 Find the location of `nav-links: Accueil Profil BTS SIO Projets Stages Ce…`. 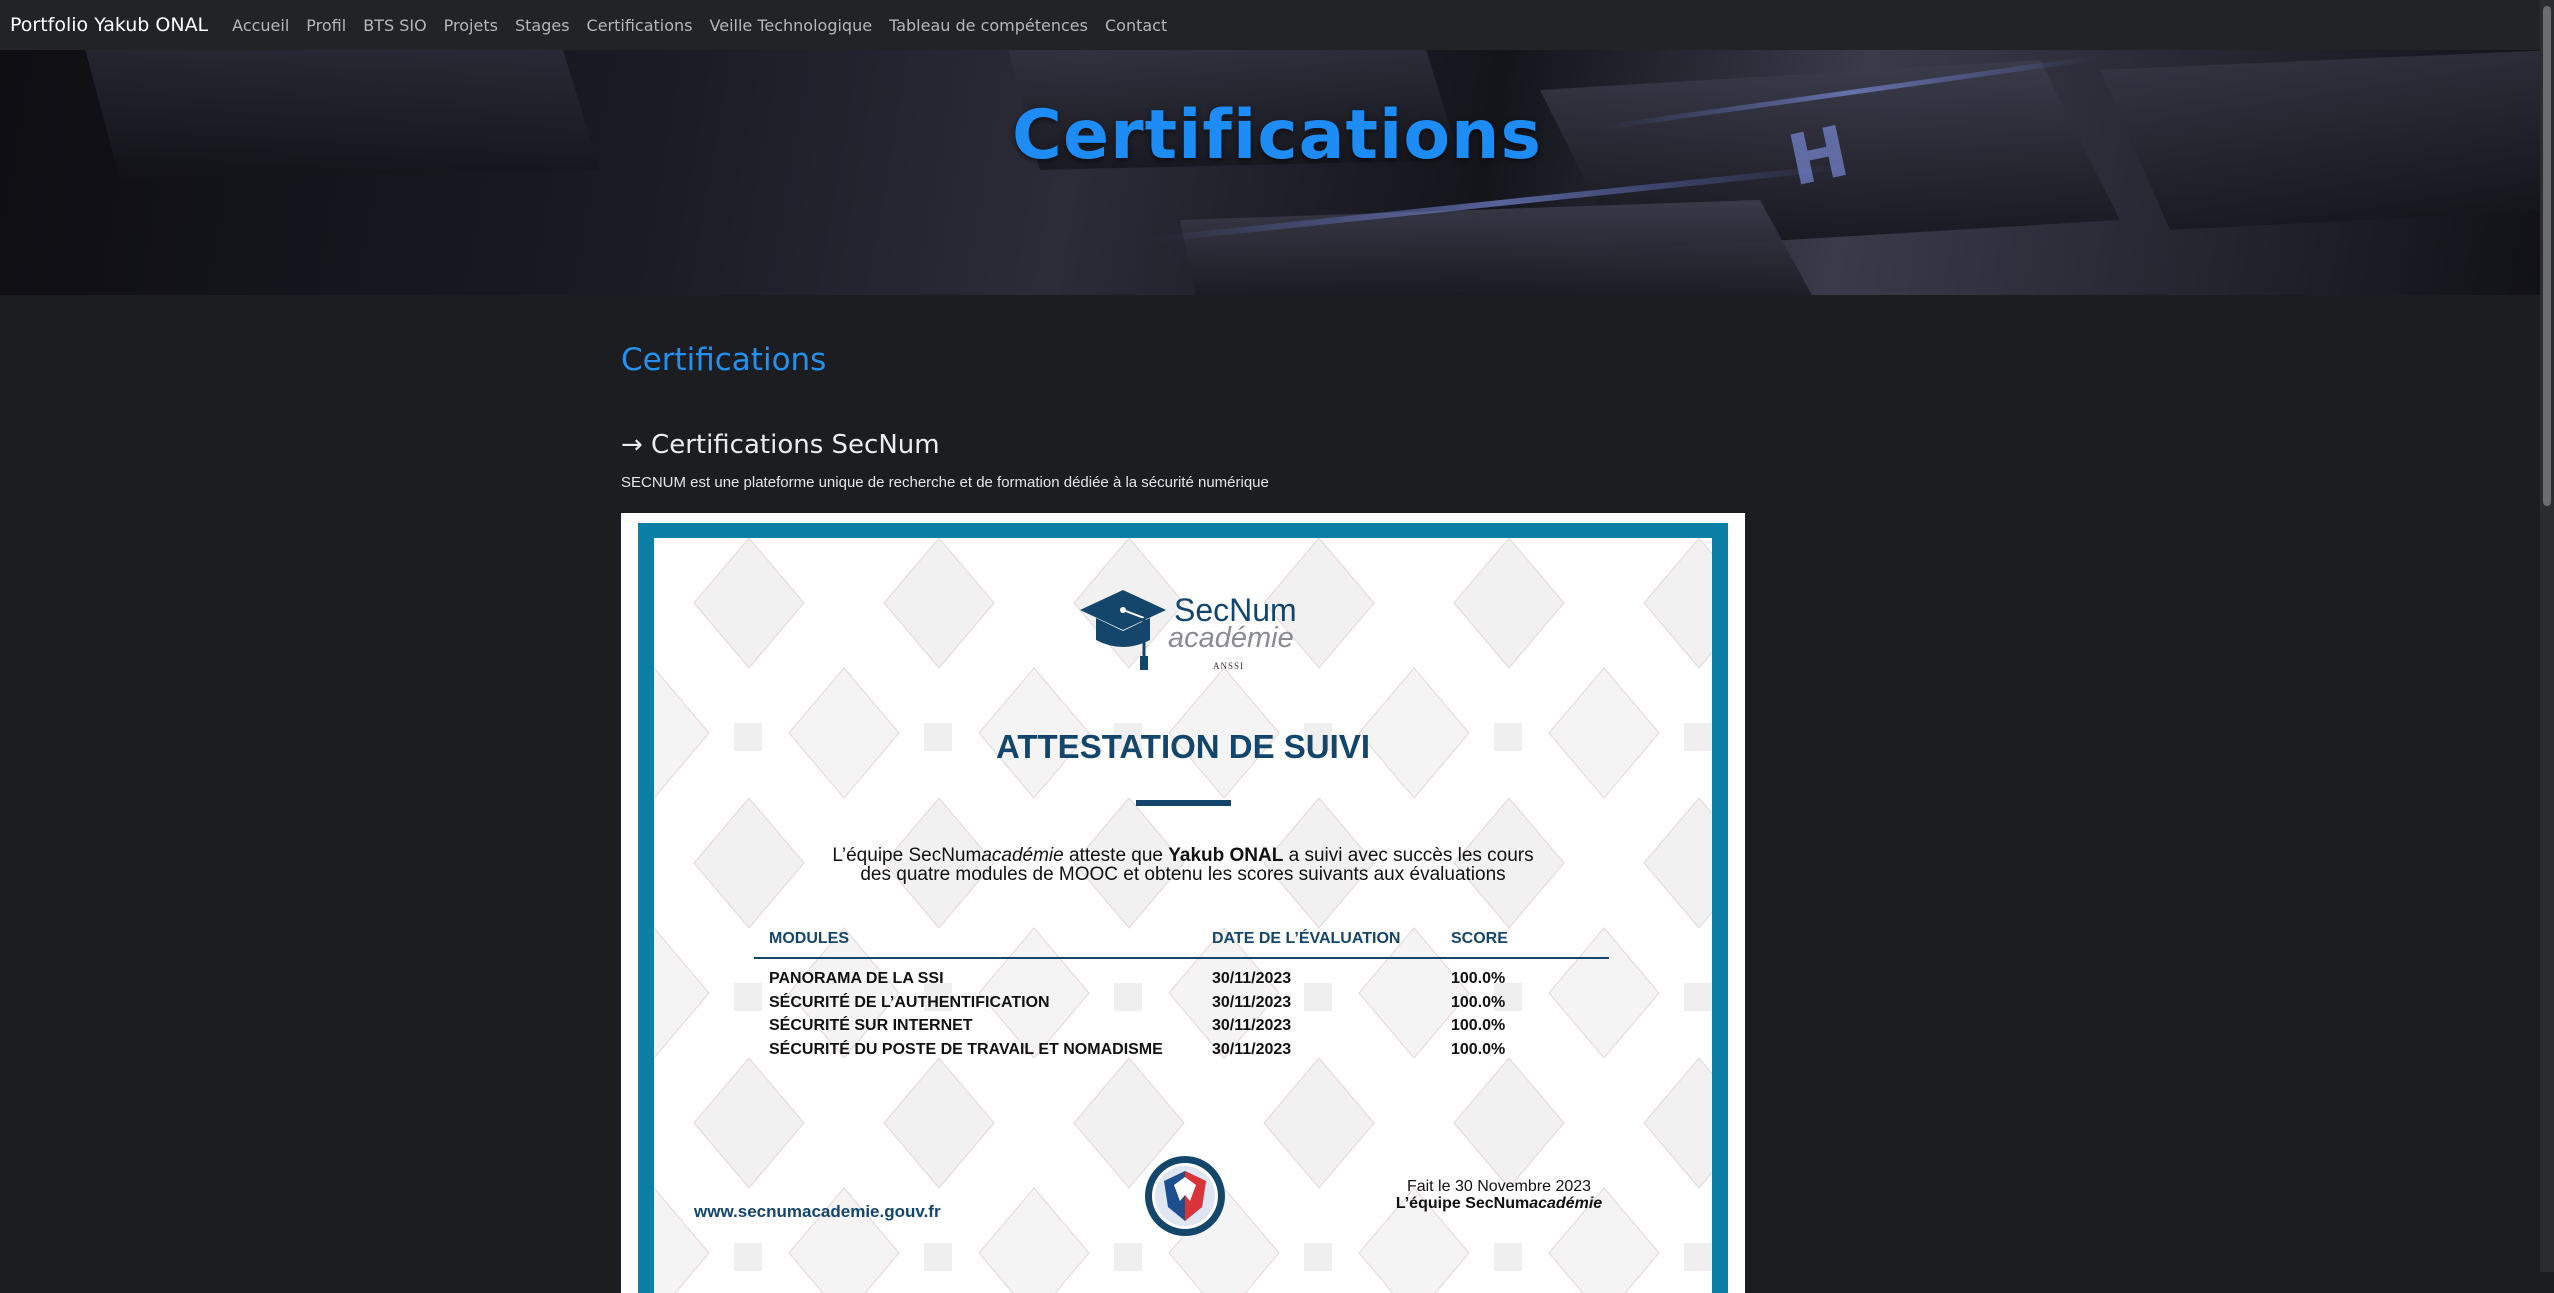

nav-links: Accueil Profil BTS SIO Projets Stages Ce… is located at coordinates (708, 25).